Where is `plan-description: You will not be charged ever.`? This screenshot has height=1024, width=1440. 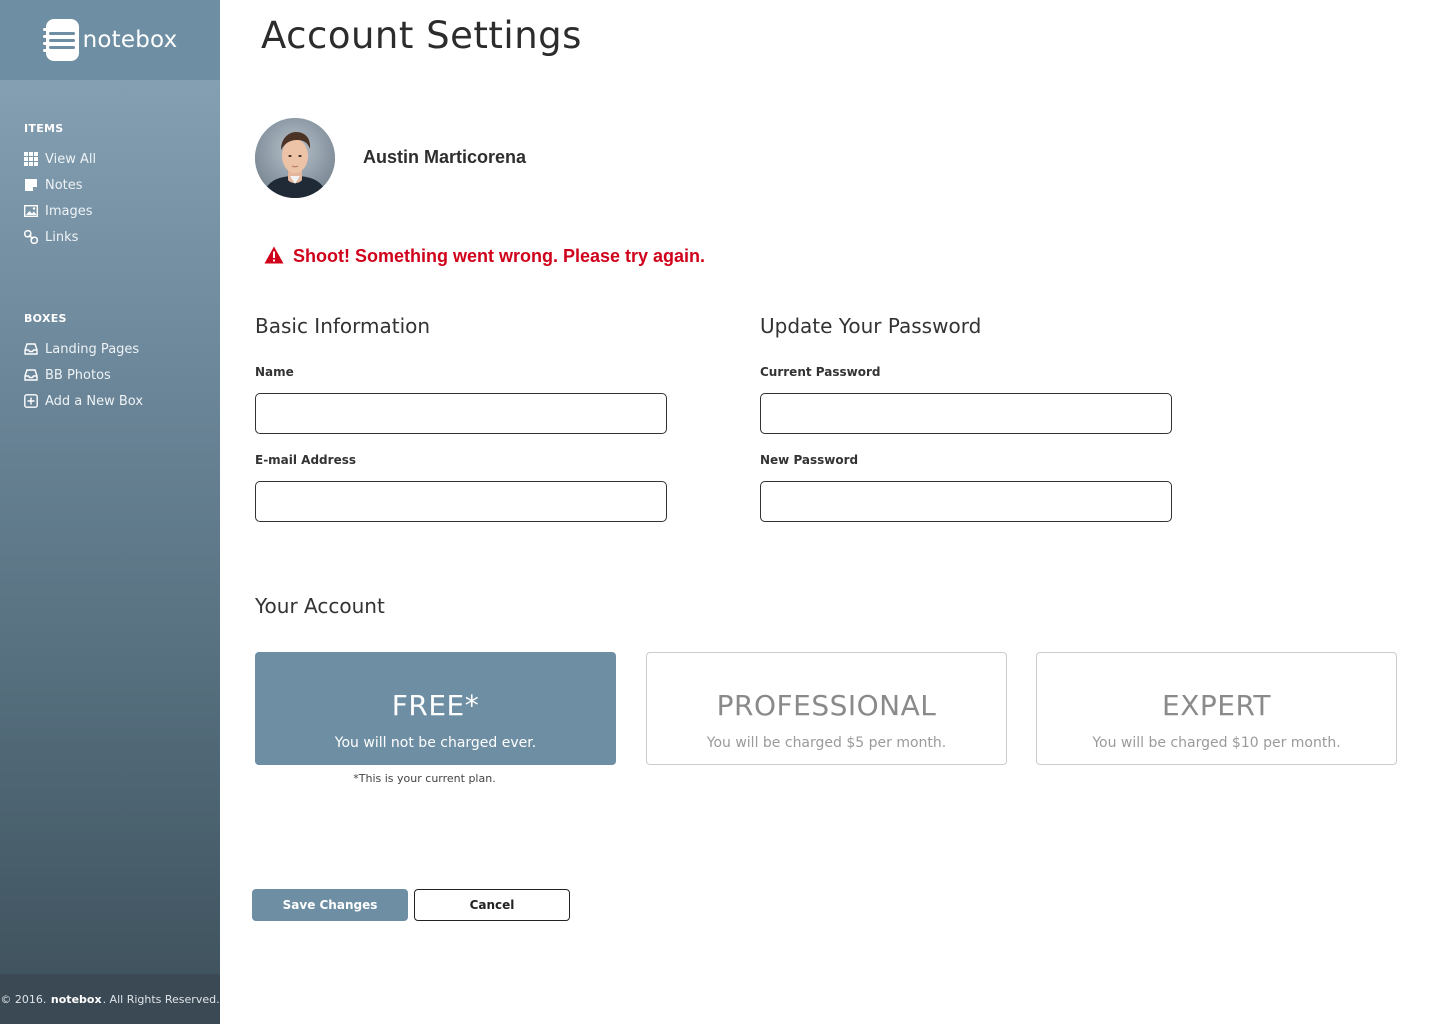 plan-description: You will not be charged ever. is located at coordinates (435, 743).